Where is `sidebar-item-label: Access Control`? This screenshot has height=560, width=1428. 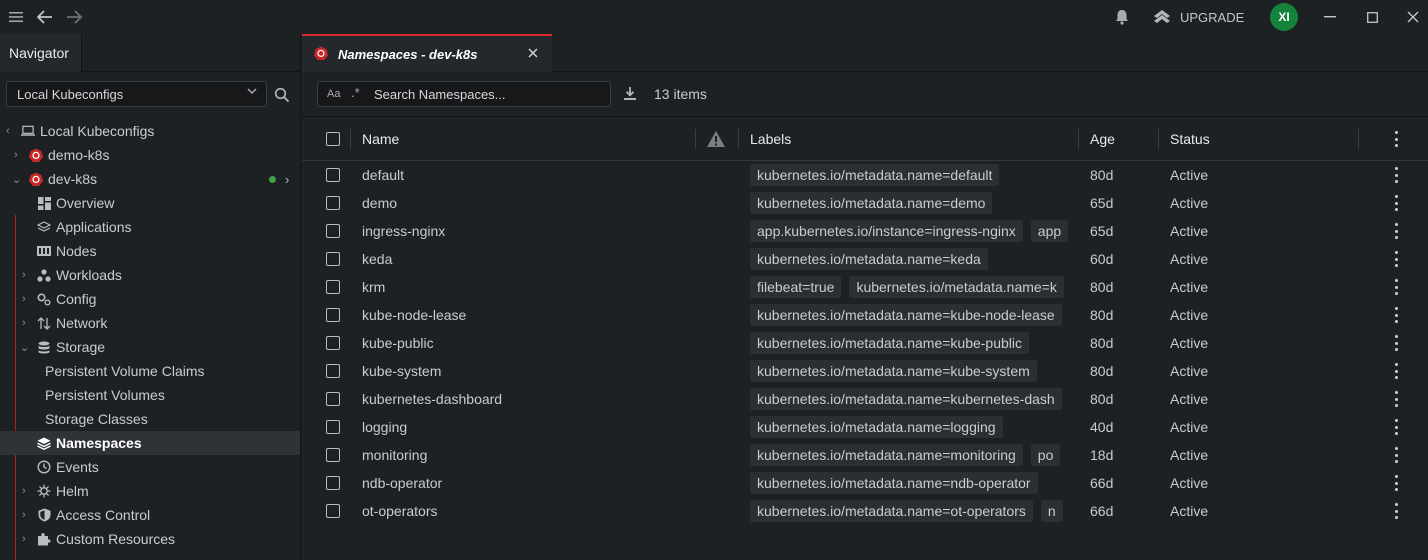 sidebar-item-label: Access Control is located at coordinates (103, 515).